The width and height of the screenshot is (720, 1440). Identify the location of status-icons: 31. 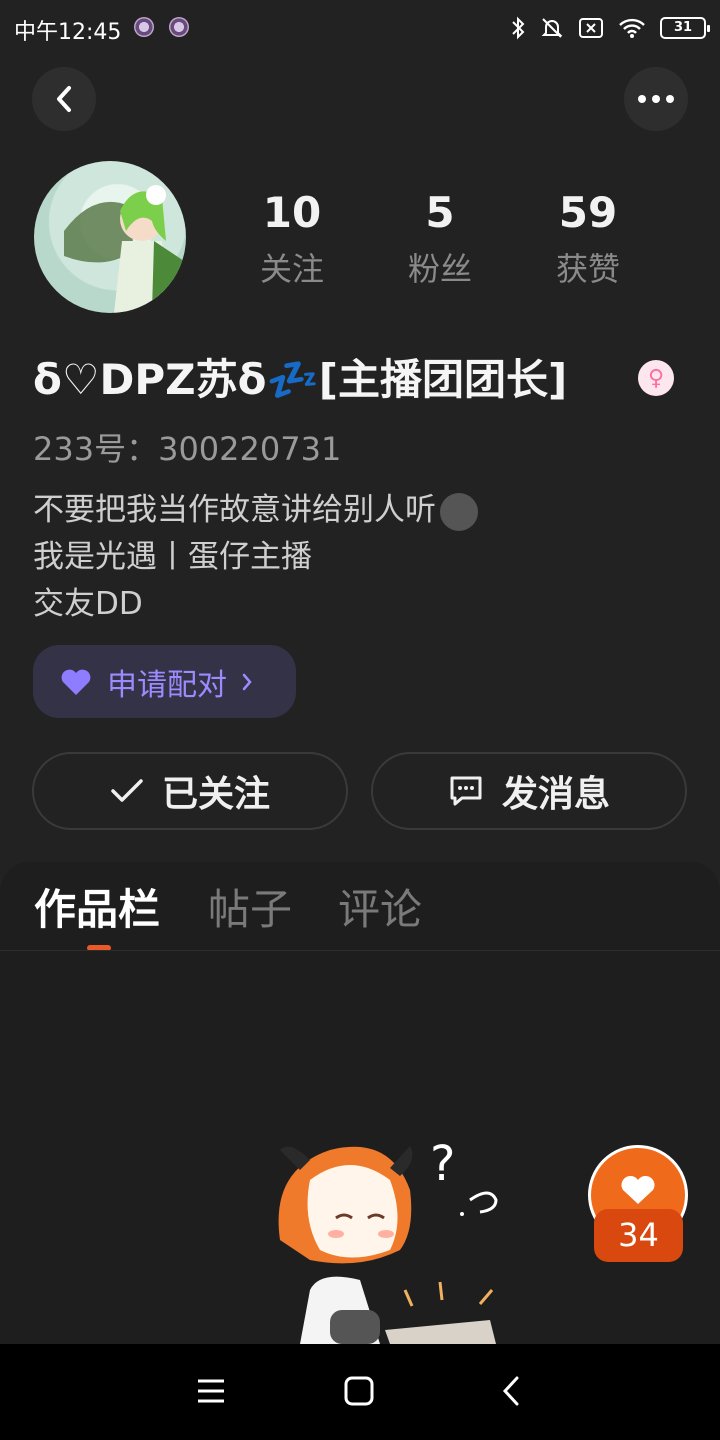
(610, 28).